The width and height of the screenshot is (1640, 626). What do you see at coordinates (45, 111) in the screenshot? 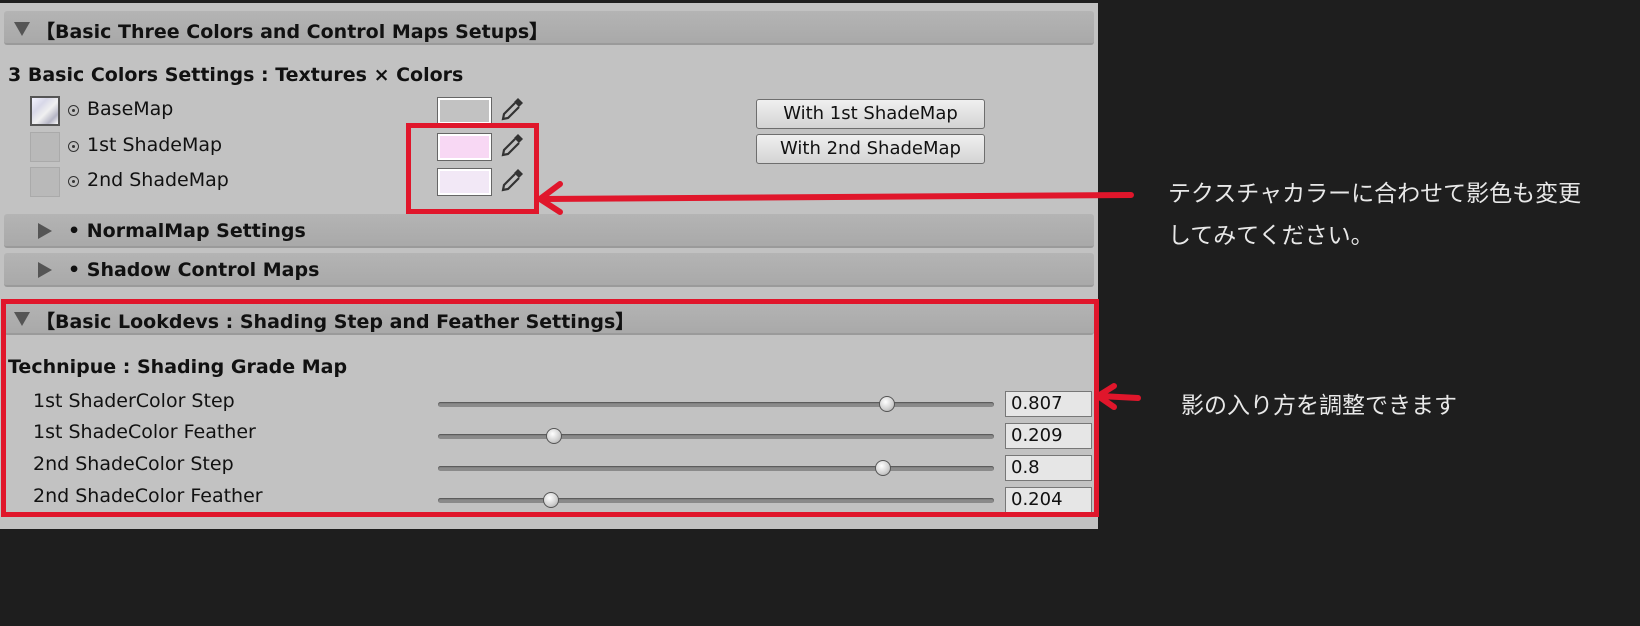
I see `basemap-texture-slot` at bounding box center [45, 111].